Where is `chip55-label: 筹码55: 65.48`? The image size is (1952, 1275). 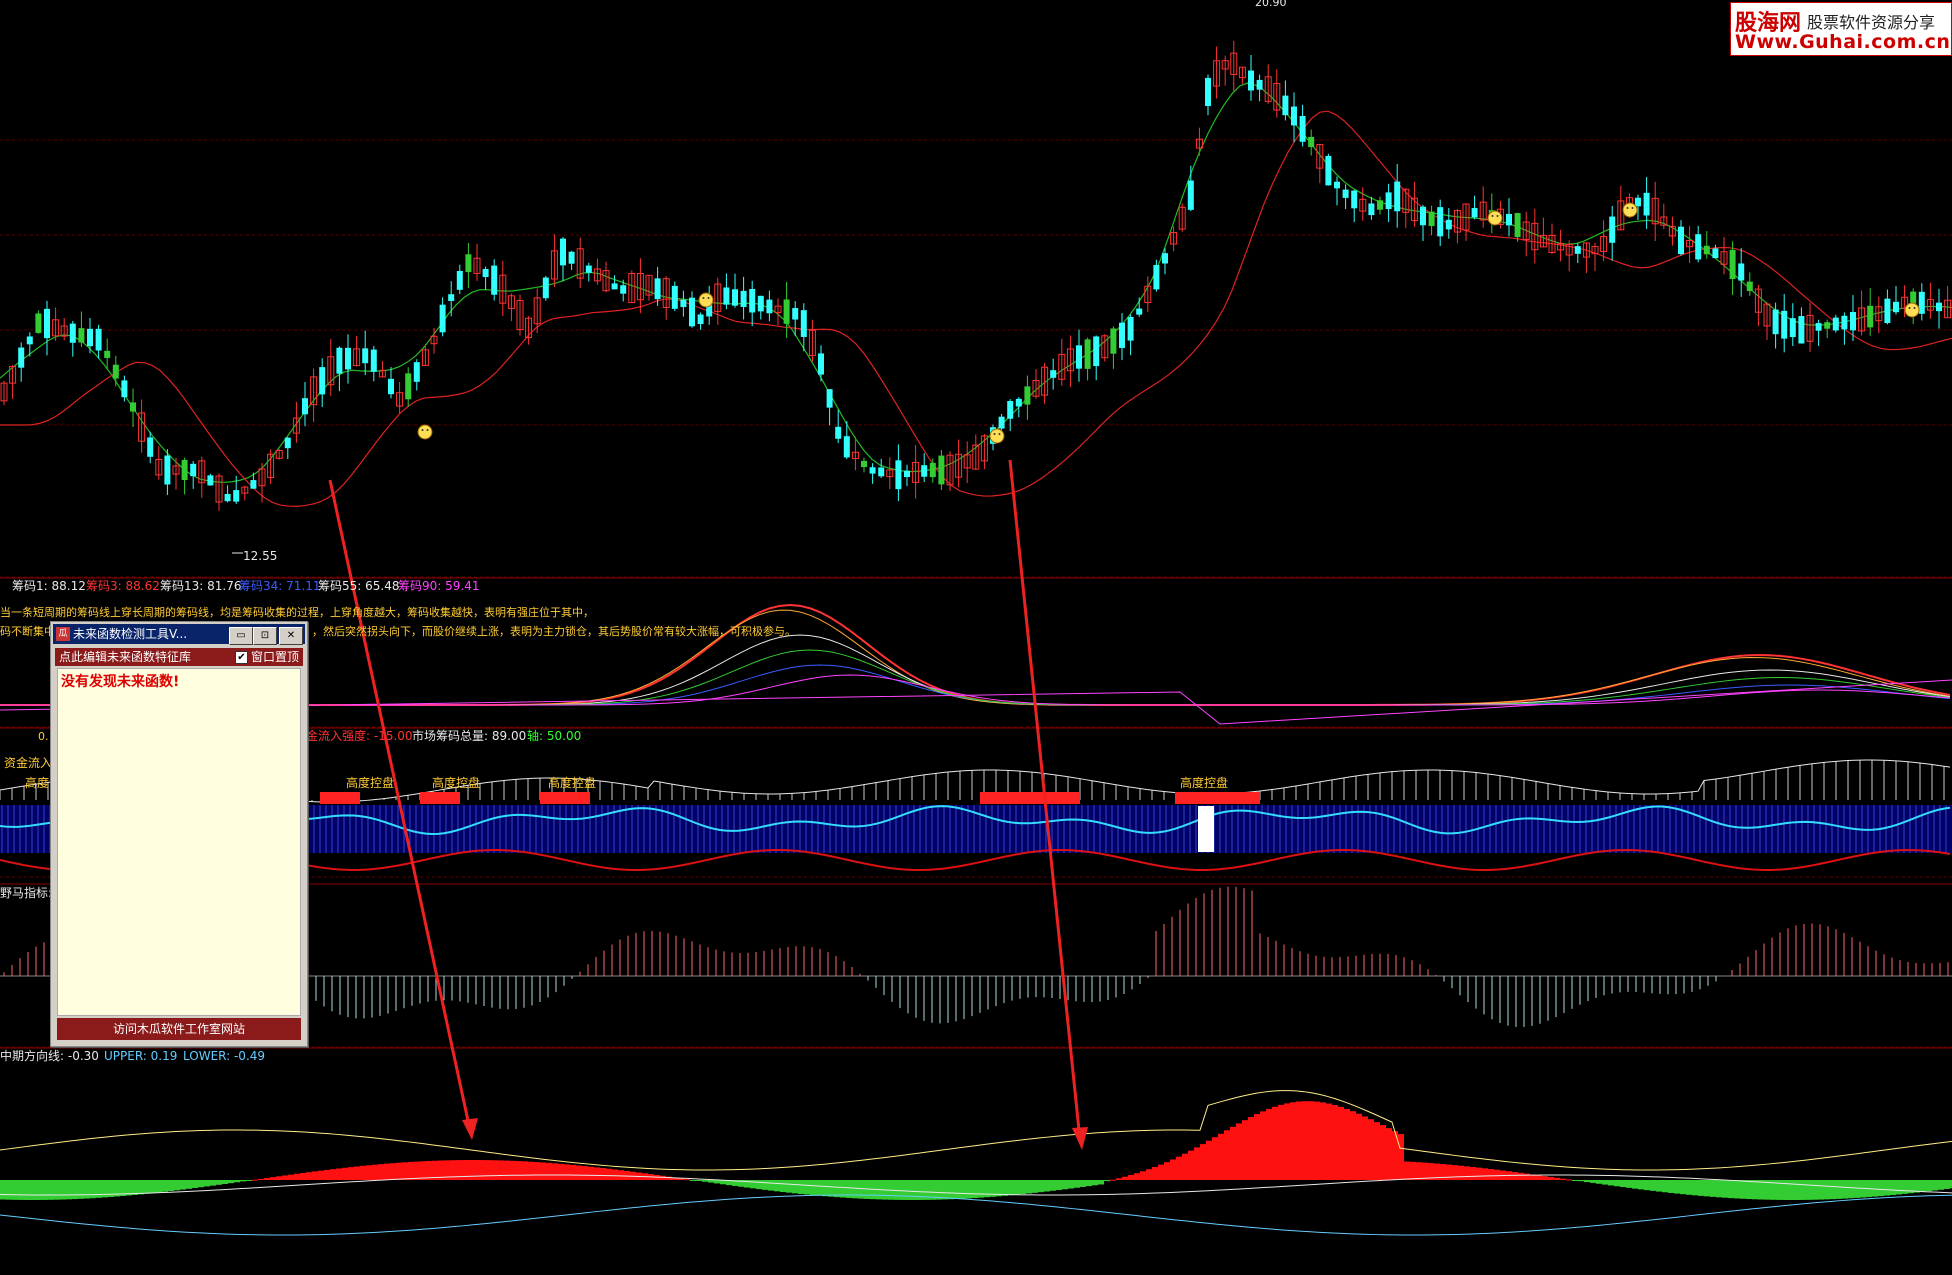 chip55-label: 筹码55: 65.48 is located at coordinates (358, 586).